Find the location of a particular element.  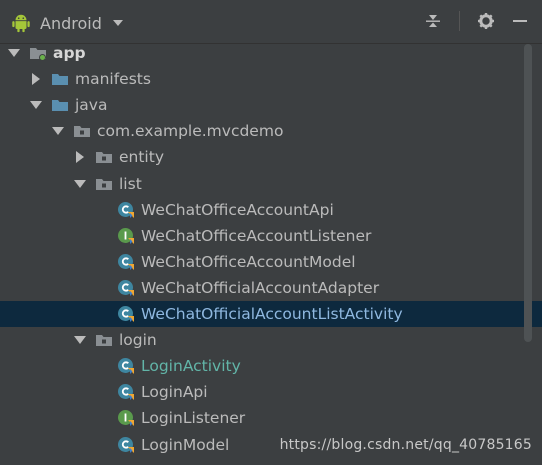

tree-item-label: WeChatOfficialAccountAdapter is located at coordinates (260, 287).